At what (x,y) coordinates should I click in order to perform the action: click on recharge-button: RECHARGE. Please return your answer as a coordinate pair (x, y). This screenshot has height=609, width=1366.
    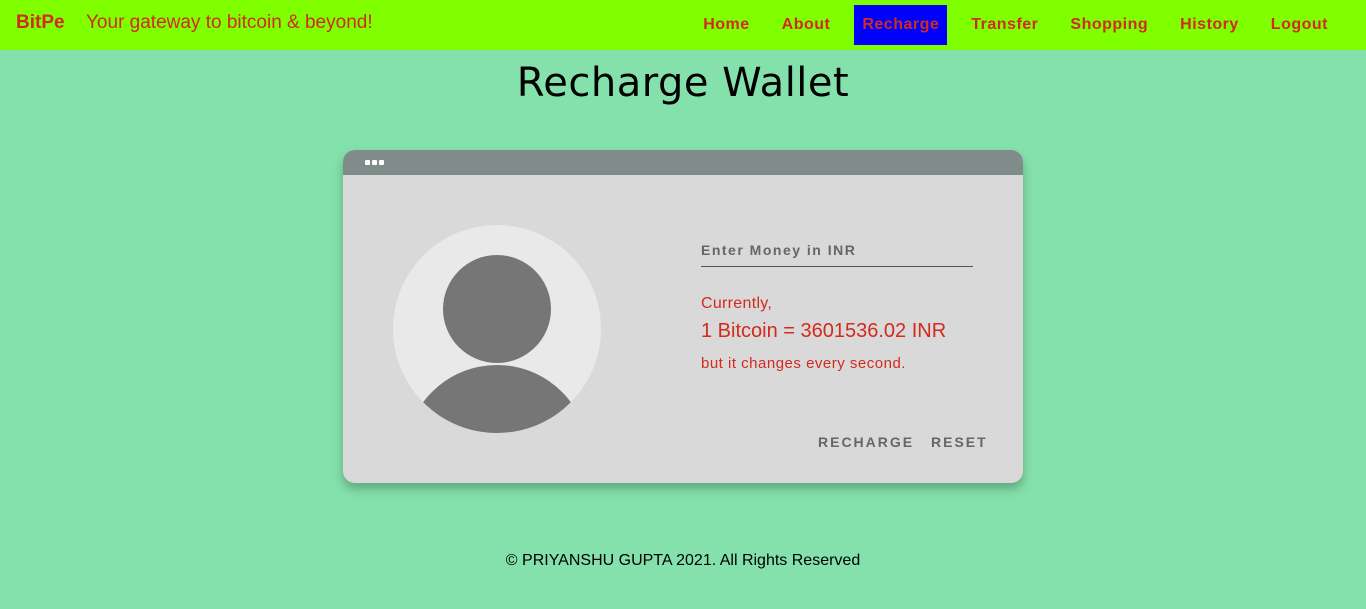
    Looking at the image, I should click on (866, 442).